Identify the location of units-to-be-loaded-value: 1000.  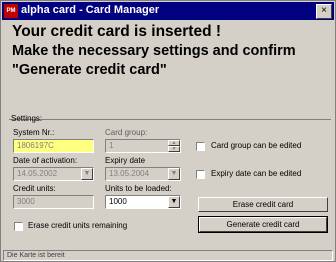
(118, 201).